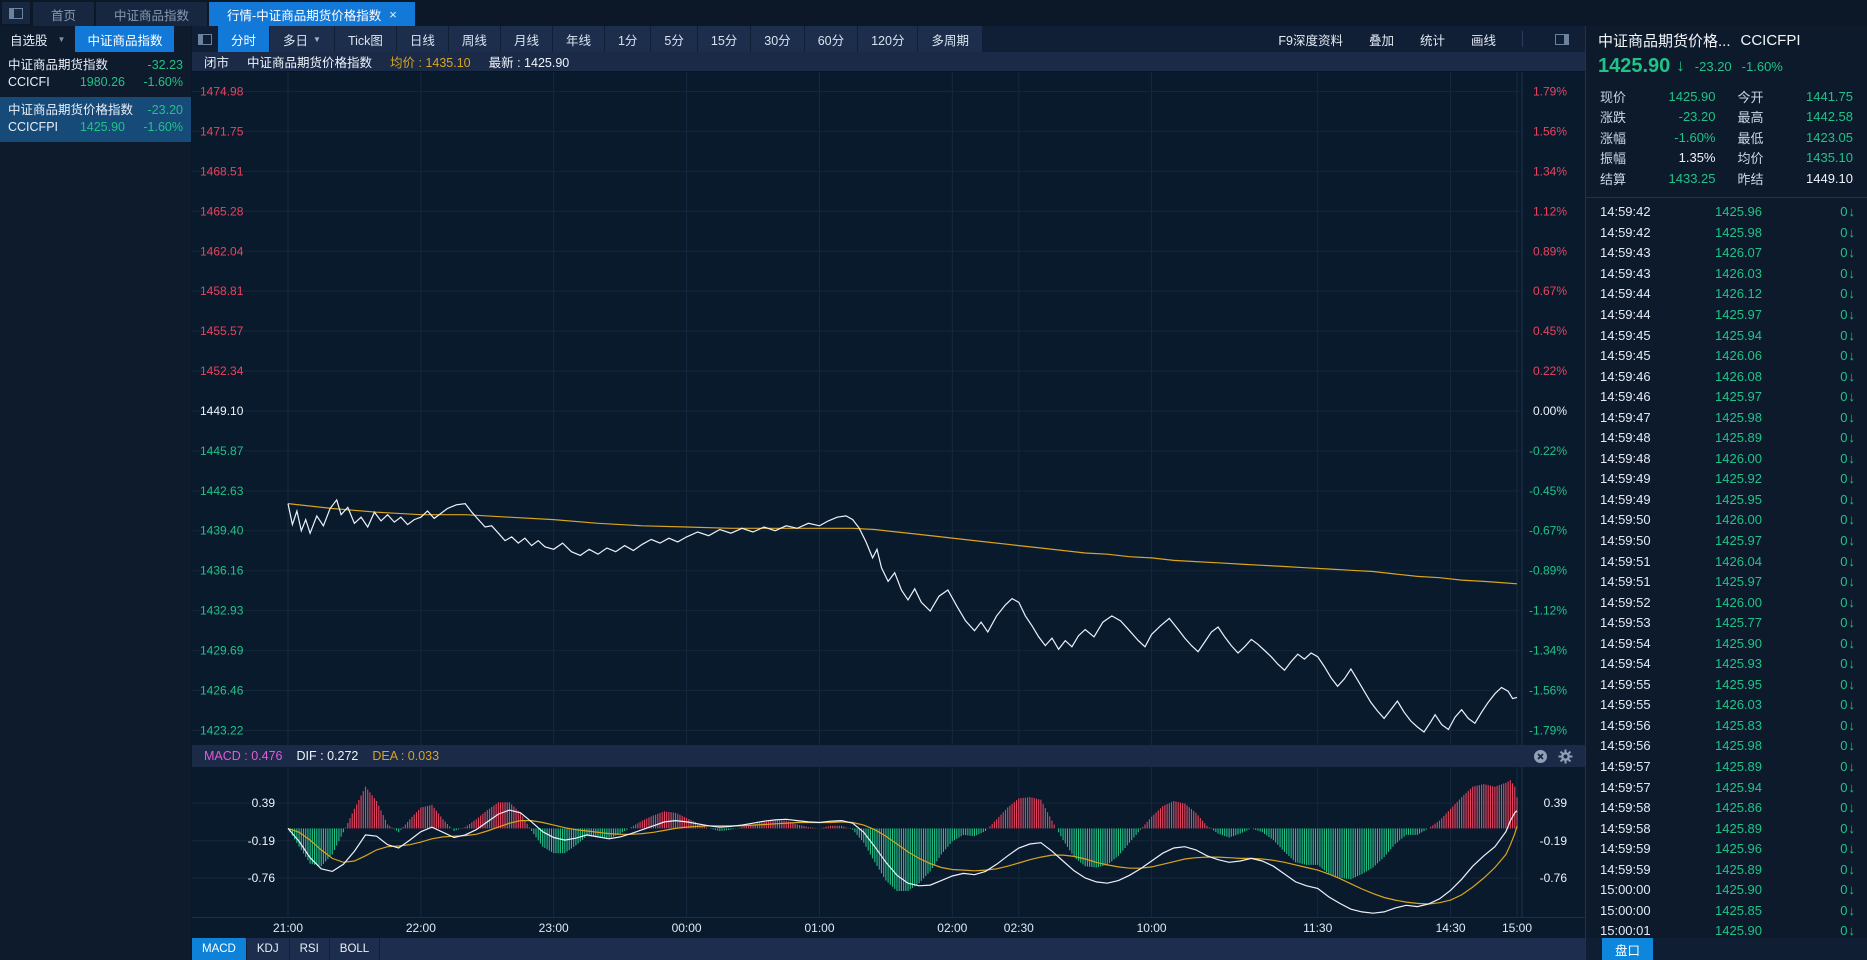 The height and width of the screenshot is (960, 1867). Describe the element at coordinates (888, 39) in the screenshot. I see `period-button-120分: 120分` at that location.